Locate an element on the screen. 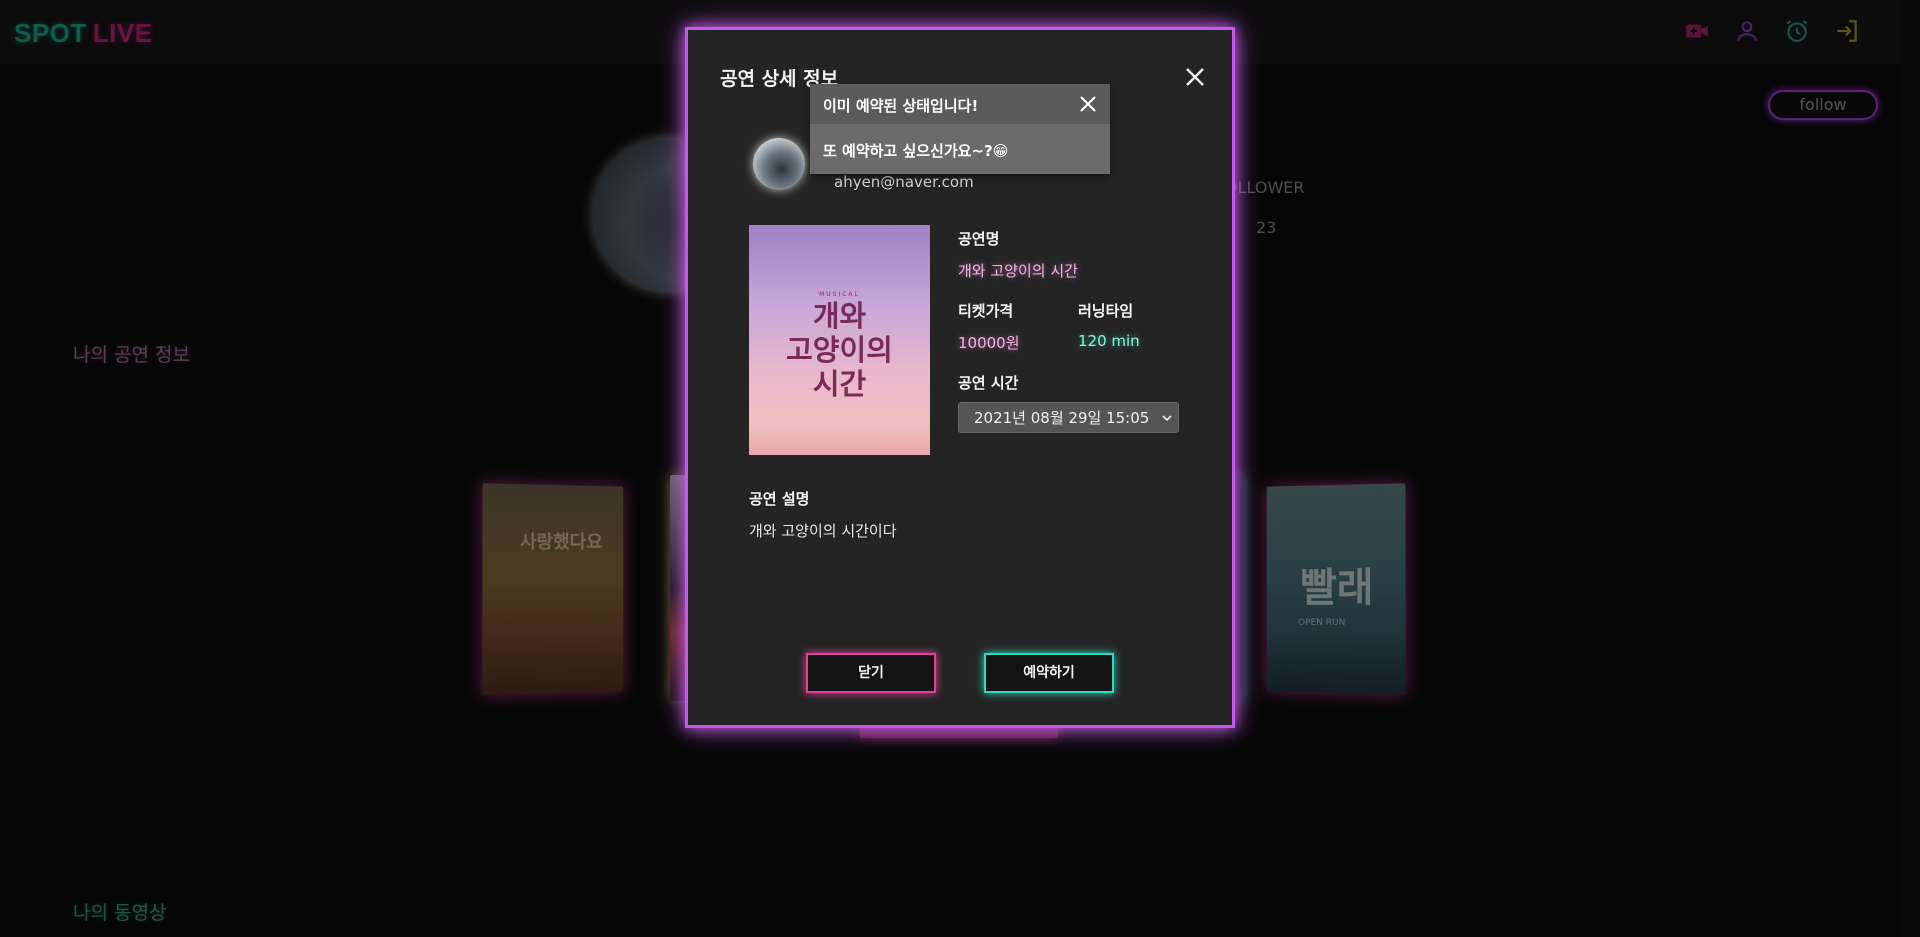 Image resolution: width=1920 pixels, height=937 pixels. runtime-label: 러닝타임 is located at coordinates (1106, 311).